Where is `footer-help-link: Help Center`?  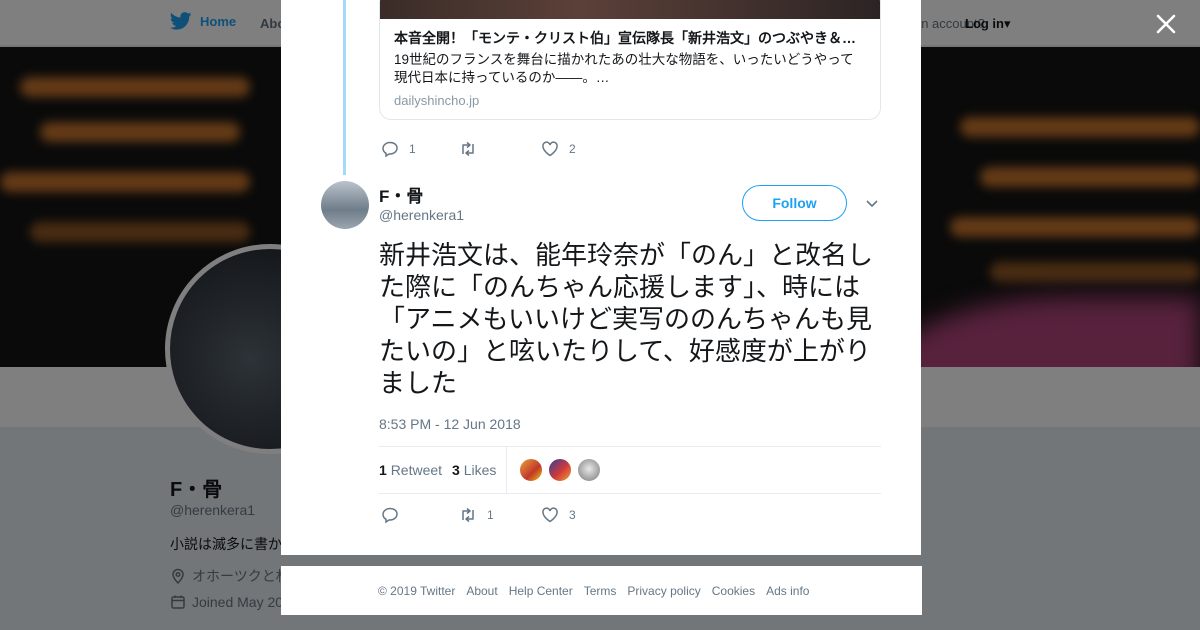
footer-help-link: Help Center is located at coordinates (541, 591).